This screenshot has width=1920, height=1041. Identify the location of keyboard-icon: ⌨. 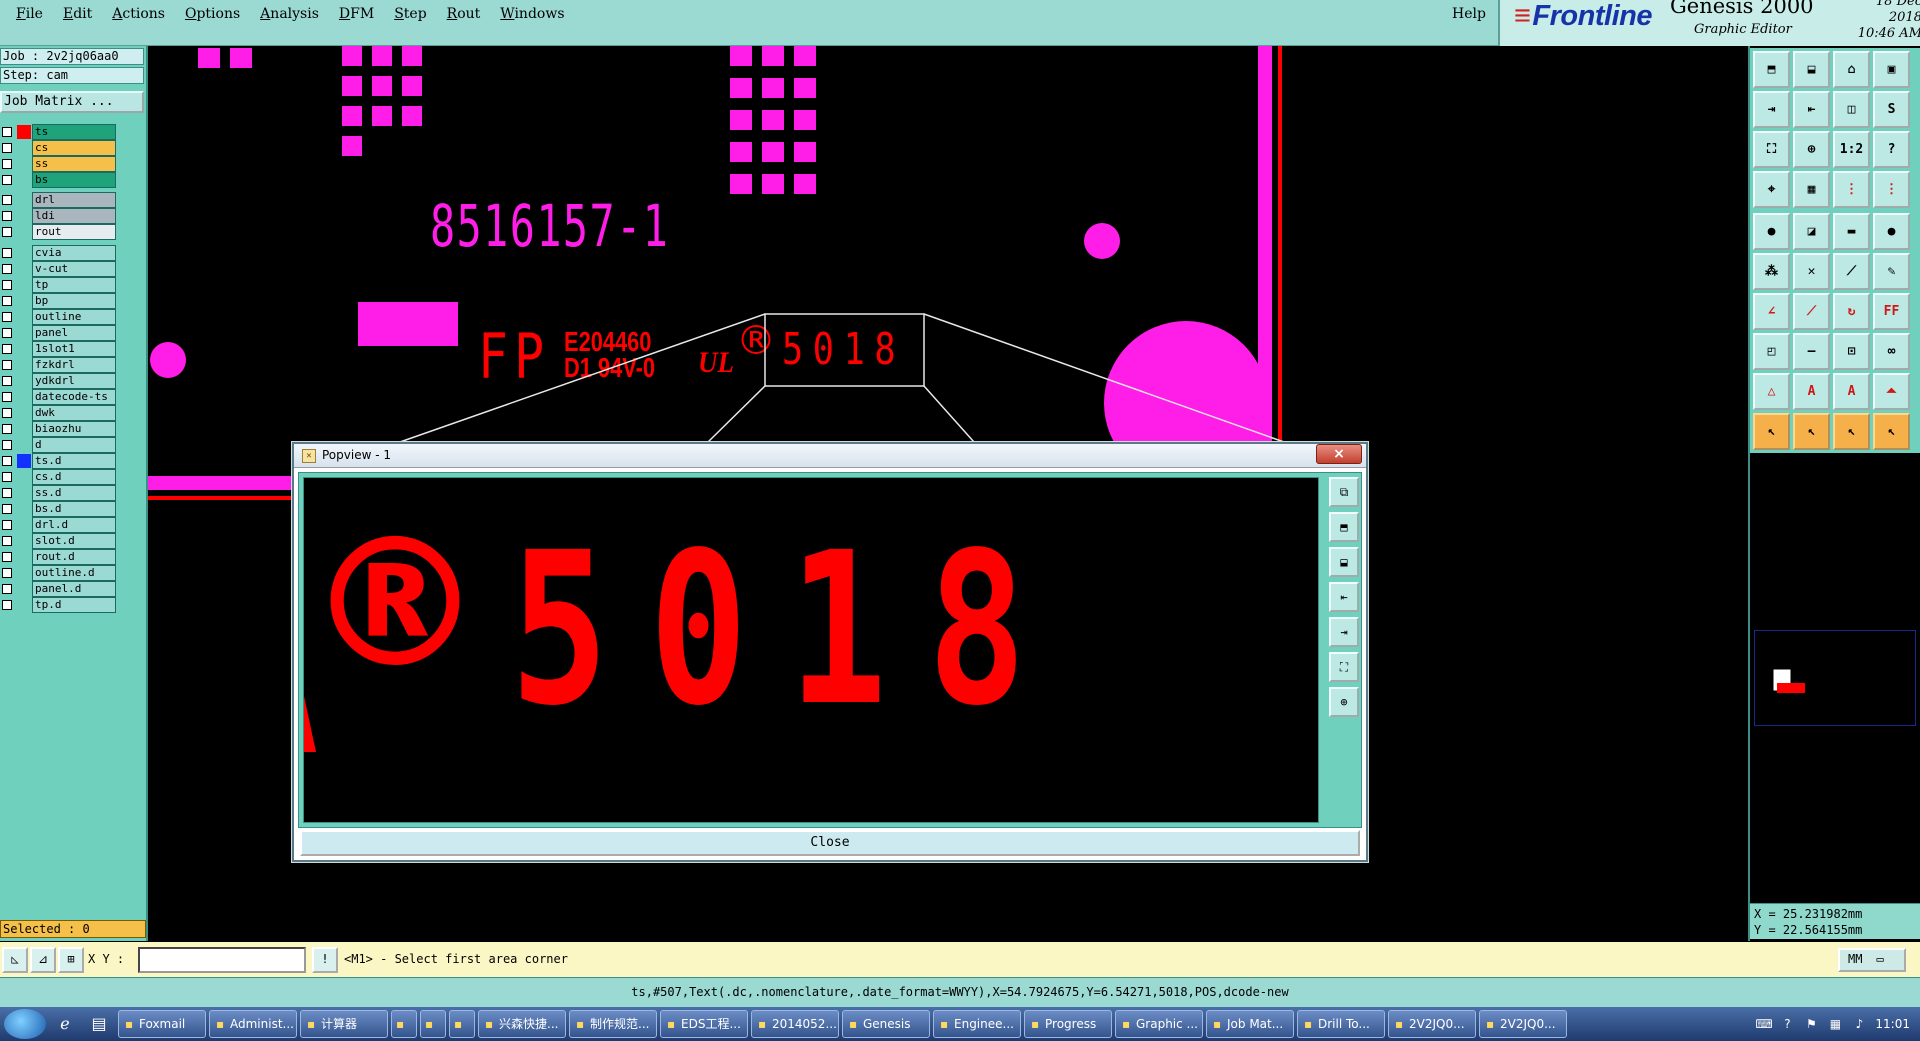
(1763, 1024).